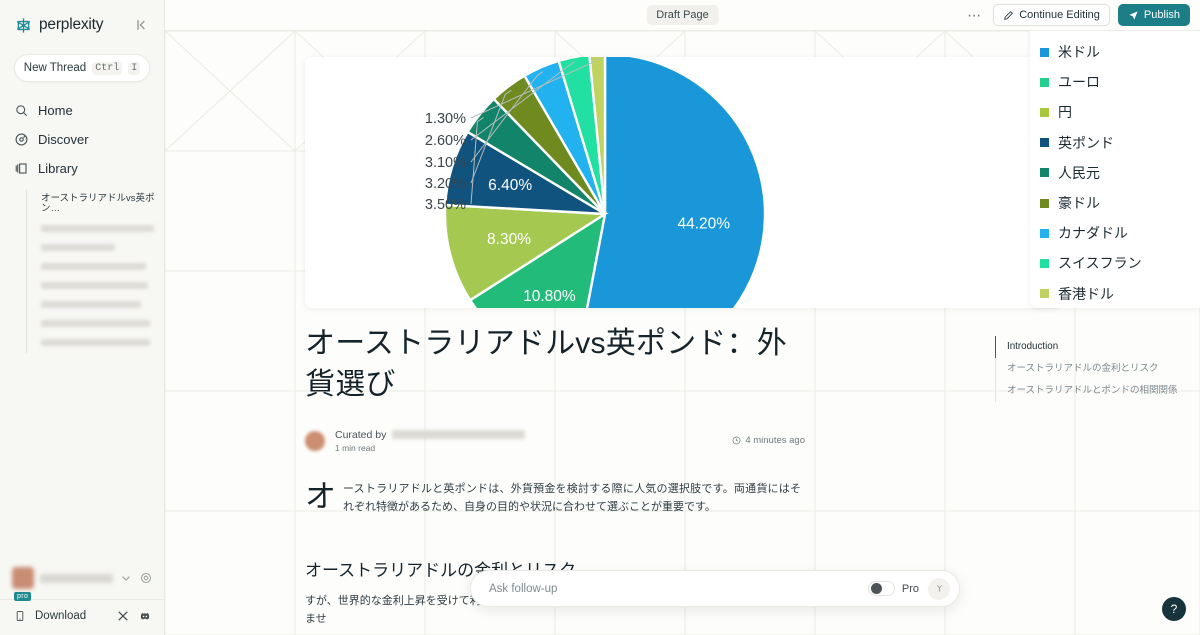 This screenshot has width=1200, height=635. I want to click on topbar: Draft Page ⋯ Continue Editing Publish, so click(682, 15).